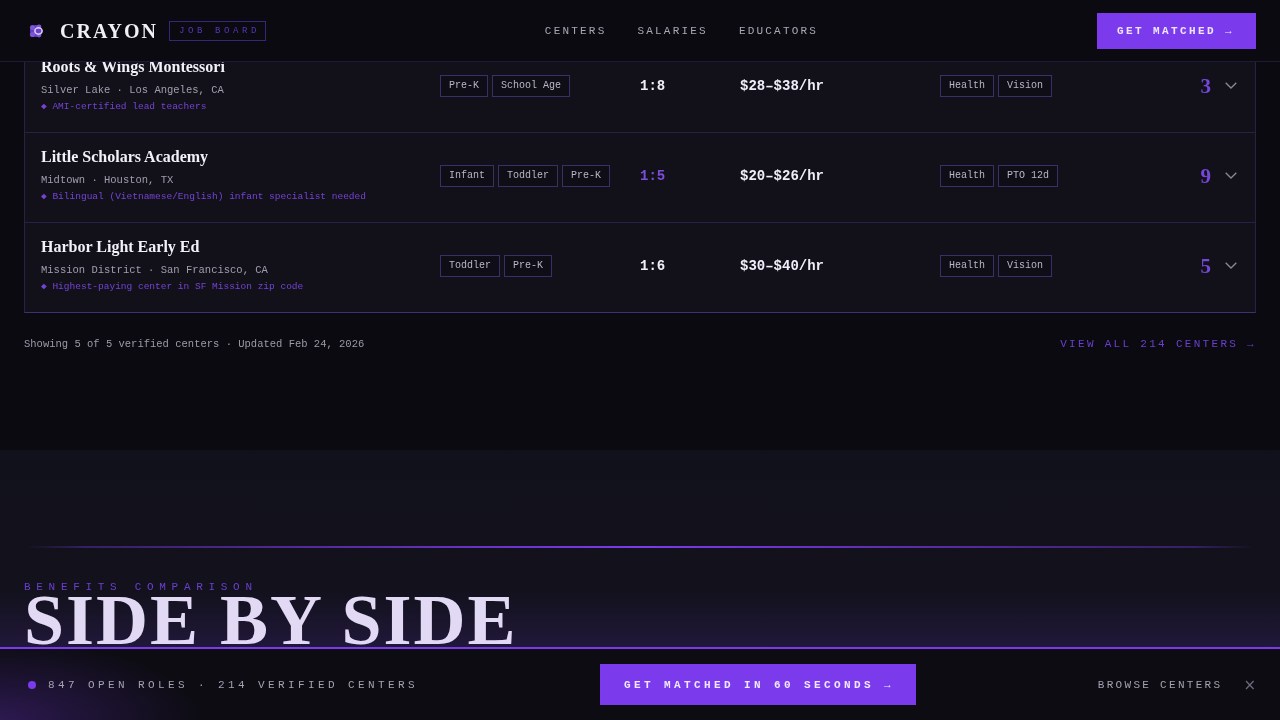 This screenshot has height=720, width=1280. Describe the element at coordinates (37, 30) in the screenshot. I see `logo-icon` at that location.